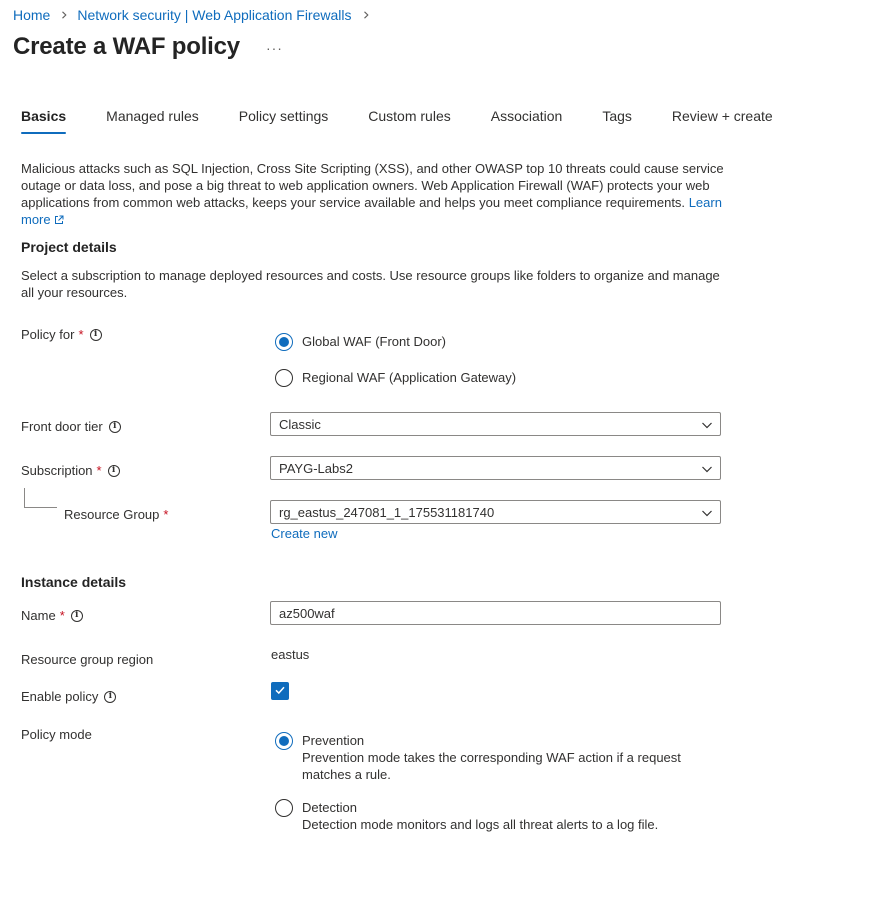 The height and width of the screenshot is (908, 876). Describe the element at coordinates (31, 15) in the screenshot. I see `breadcrumb-home-link: Home` at that location.